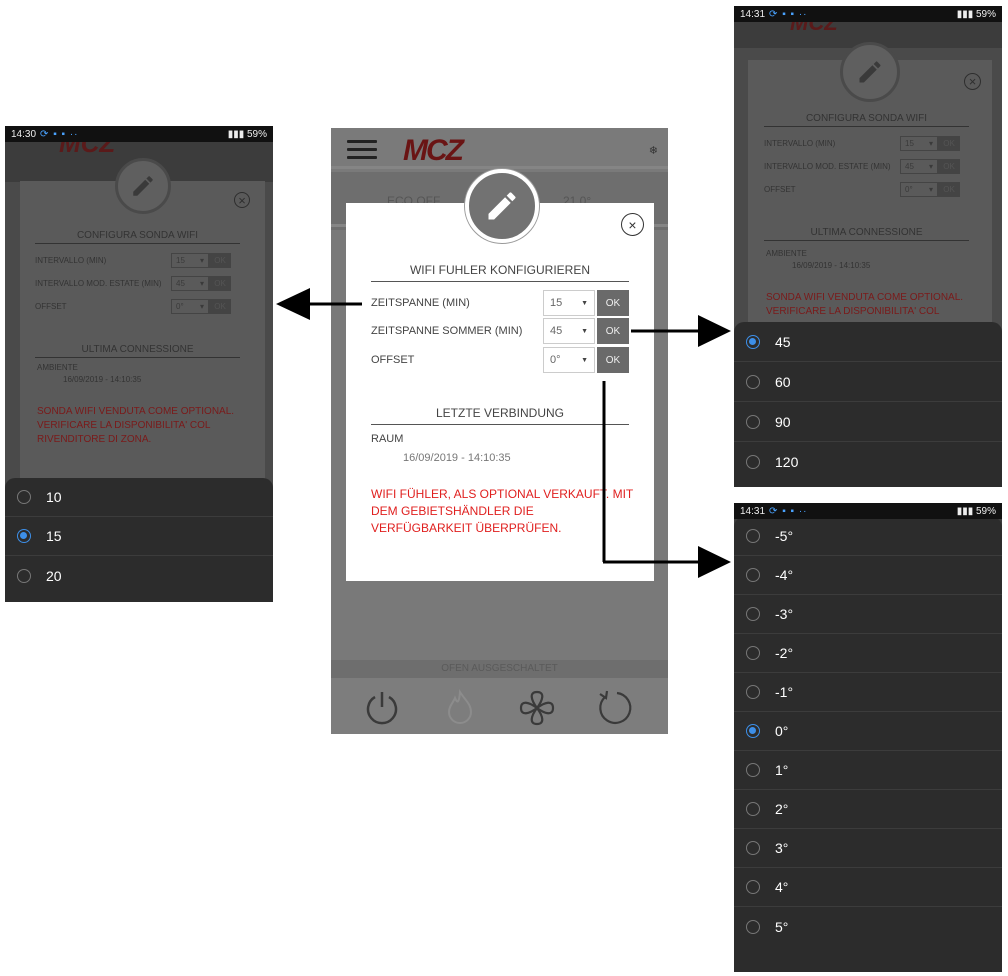 This screenshot has width=1008, height=976. What do you see at coordinates (666, 479) in the screenshot?
I see `arrow-to-right-bottom-phone` at bounding box center [666, 479].